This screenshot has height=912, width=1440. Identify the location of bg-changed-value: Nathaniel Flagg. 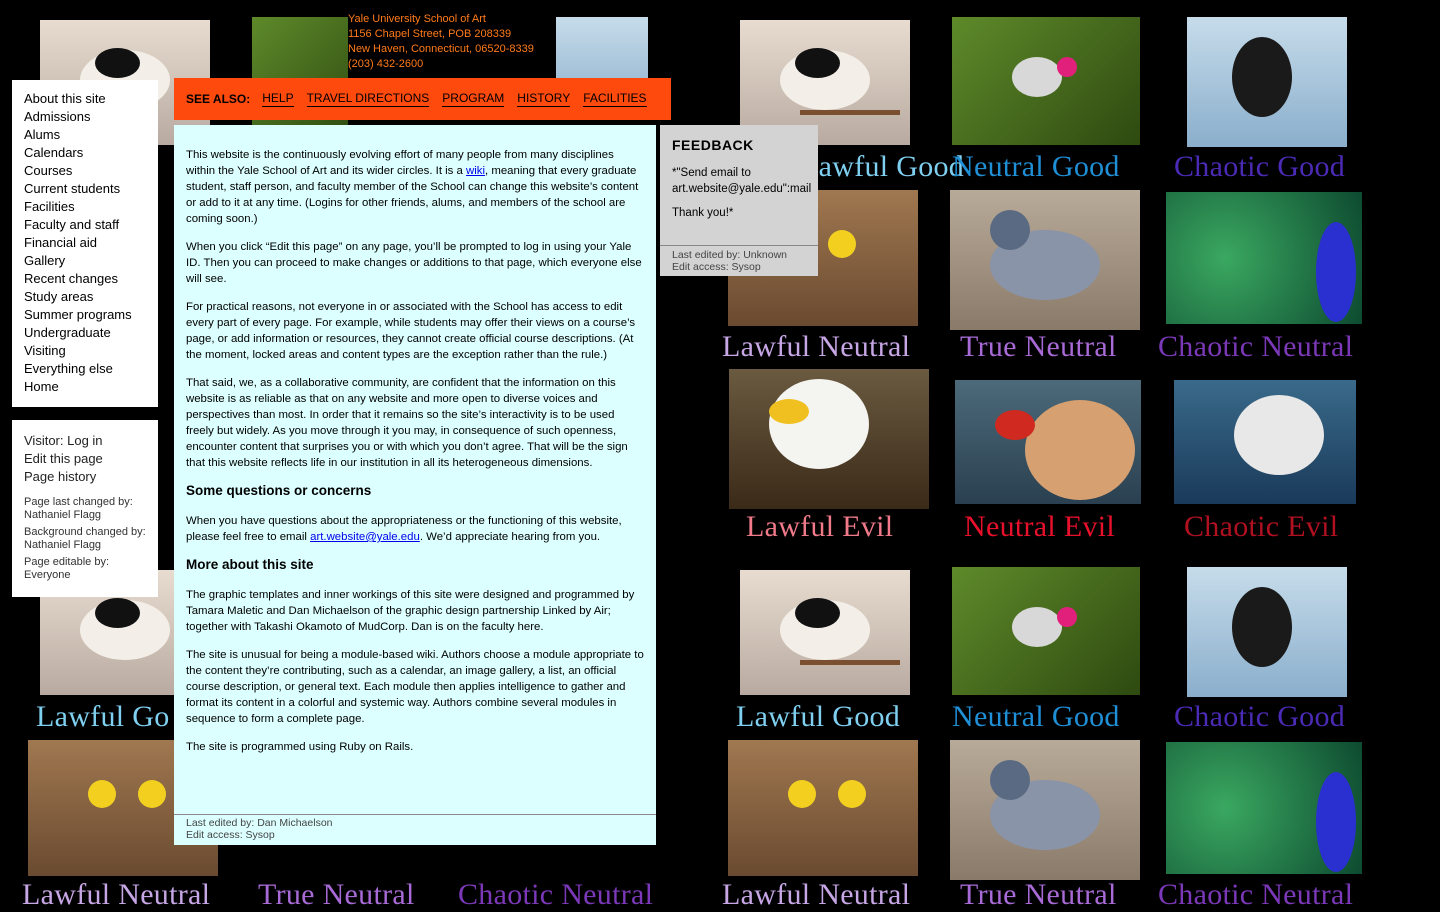
(63, 545).